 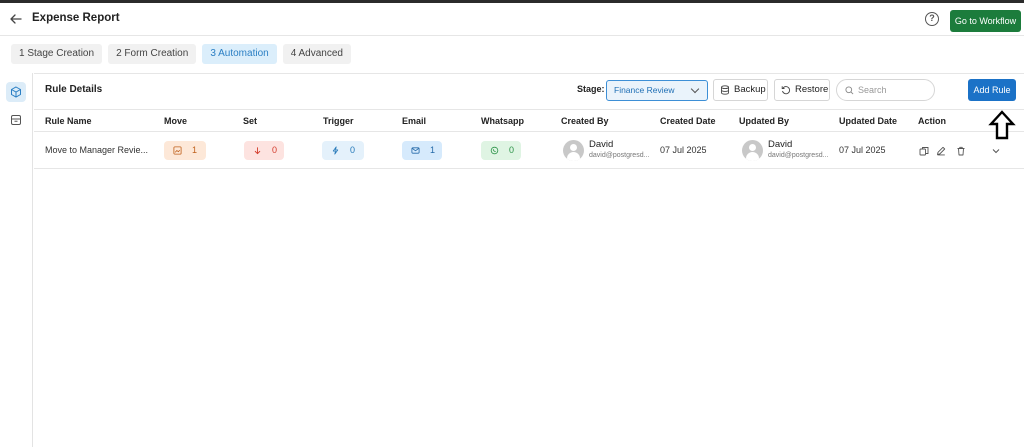 What do you see at coordinates (353, 150) in the screenshot?
I see `trigger-count: 0` at bounding box center [353, 150].